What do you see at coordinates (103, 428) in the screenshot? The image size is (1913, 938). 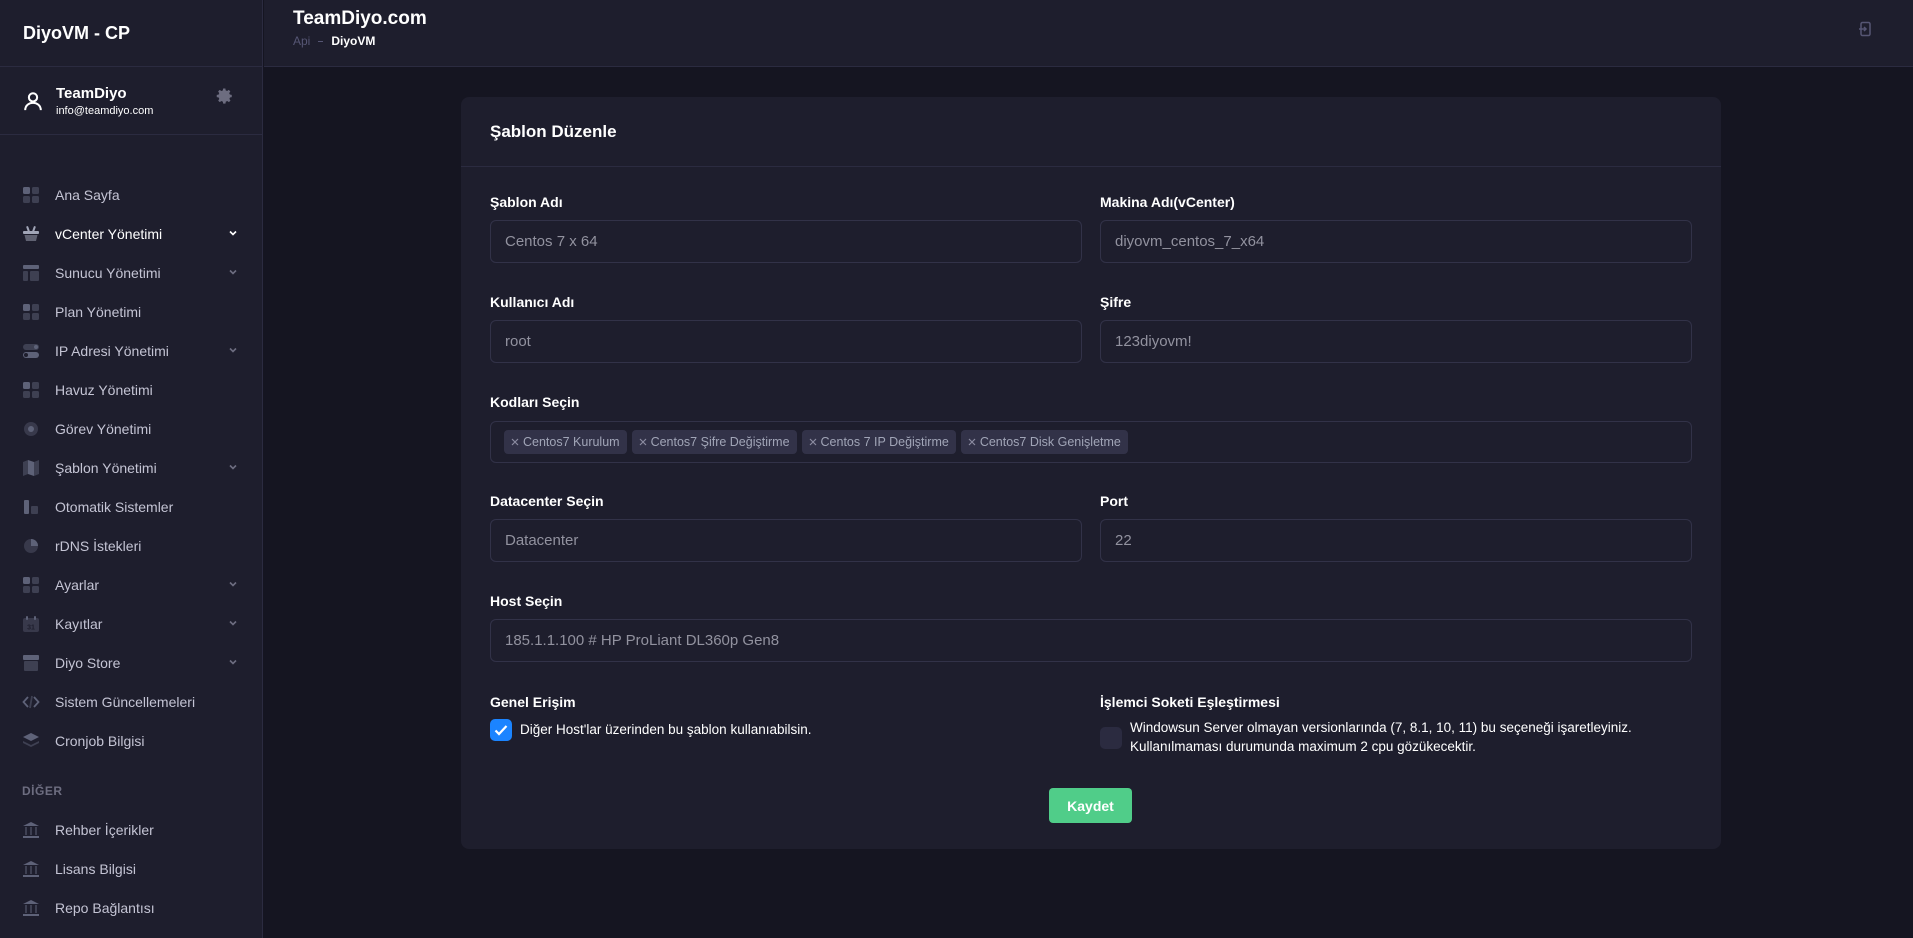 I see `sidebar-item-label: Görev Yönetimi` at bounding box center [103, 428].